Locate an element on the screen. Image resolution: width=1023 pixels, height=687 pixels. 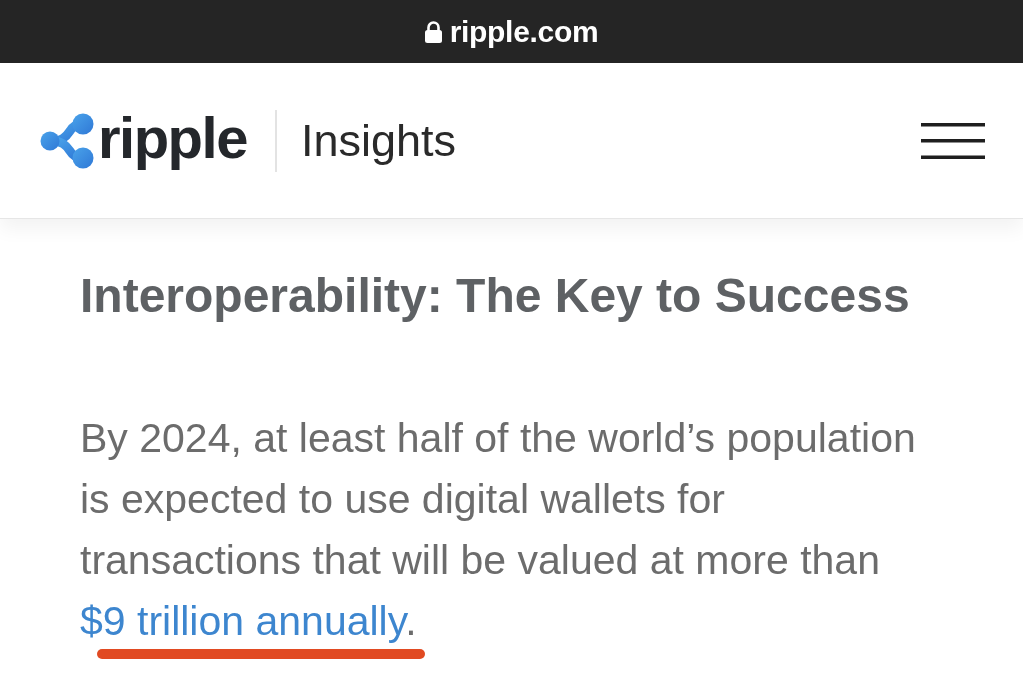
section-title: Insights is located at coordinates (378, 140).